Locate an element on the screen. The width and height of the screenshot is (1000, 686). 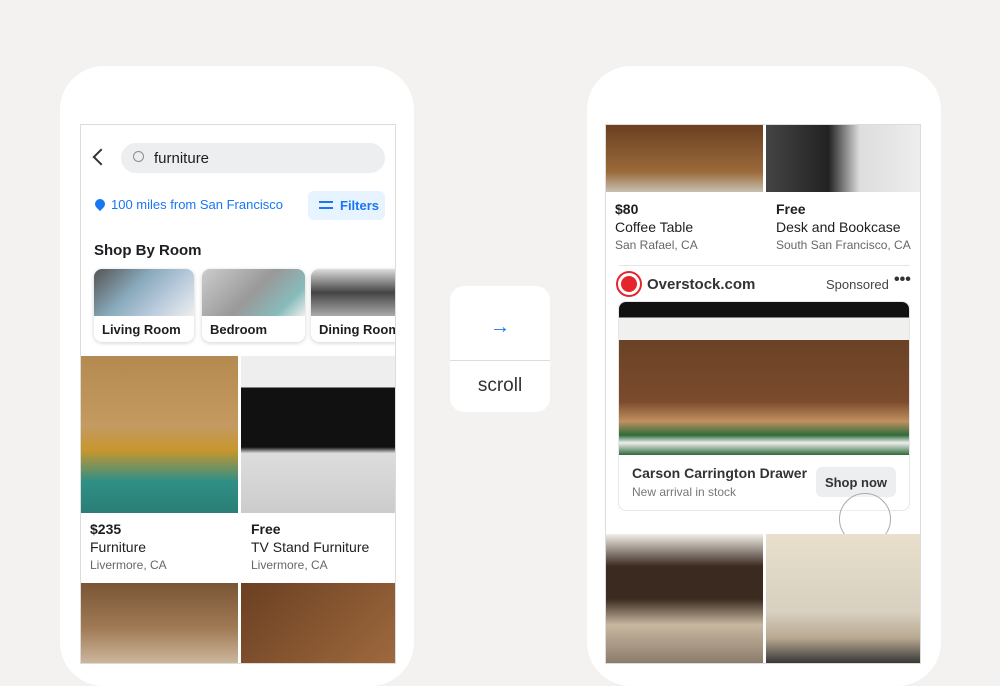
arrow-right-icon: → is located at coordinates (500, 327).